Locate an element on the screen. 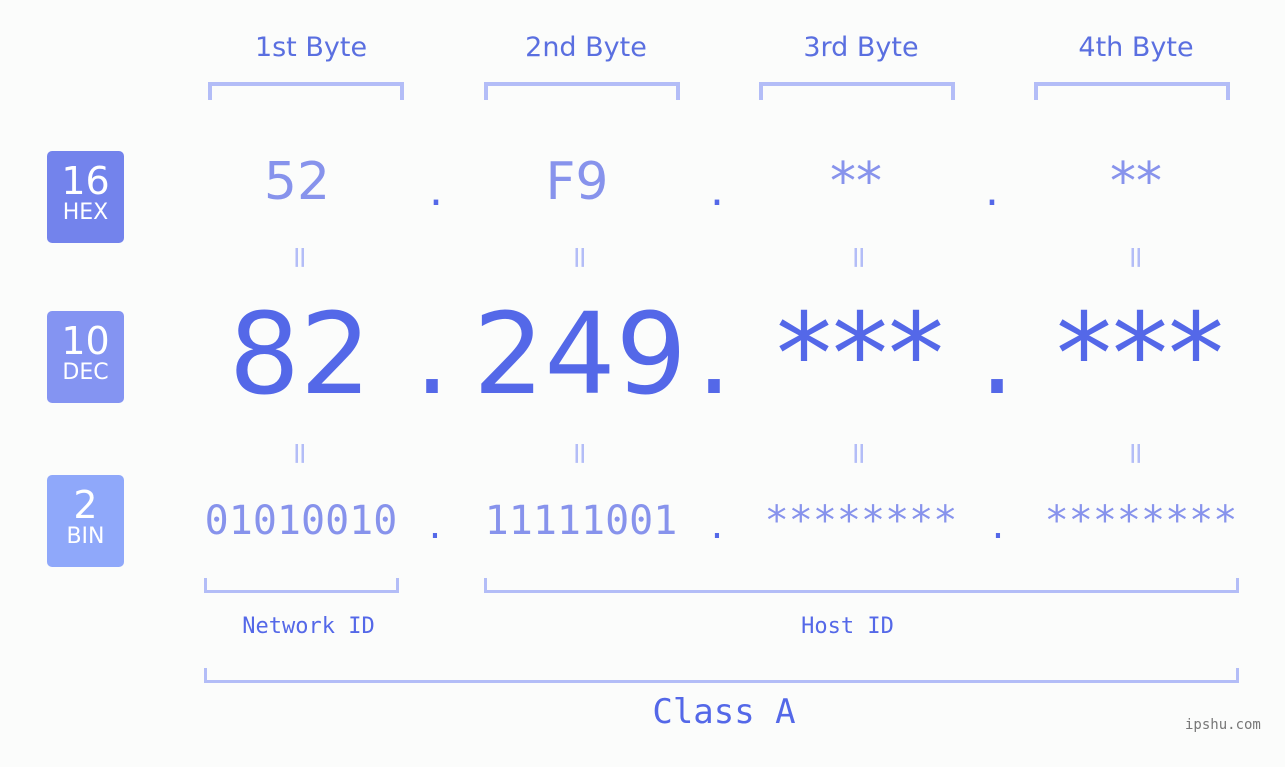  network-id-bracket is located at coordinates (301, 585).